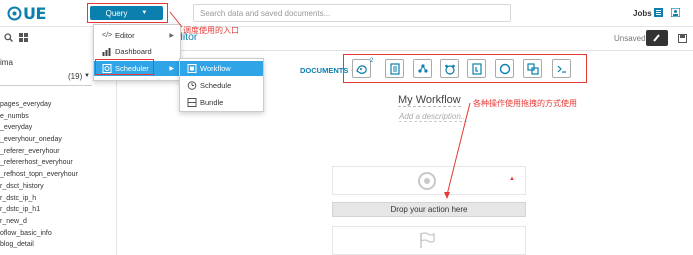 The image size is (693, 255). I want to click on action-toolbar-highlight, so click(465, 68).